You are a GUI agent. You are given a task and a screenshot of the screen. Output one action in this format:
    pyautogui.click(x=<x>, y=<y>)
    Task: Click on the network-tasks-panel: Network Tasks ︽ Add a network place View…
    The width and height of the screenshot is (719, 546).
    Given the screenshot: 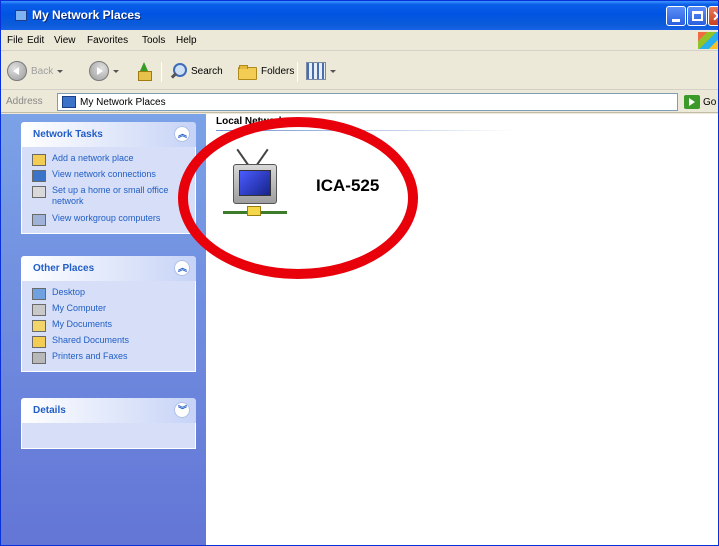 What is the action you would take?
    pyautogui.click(x=108, y=178)
    